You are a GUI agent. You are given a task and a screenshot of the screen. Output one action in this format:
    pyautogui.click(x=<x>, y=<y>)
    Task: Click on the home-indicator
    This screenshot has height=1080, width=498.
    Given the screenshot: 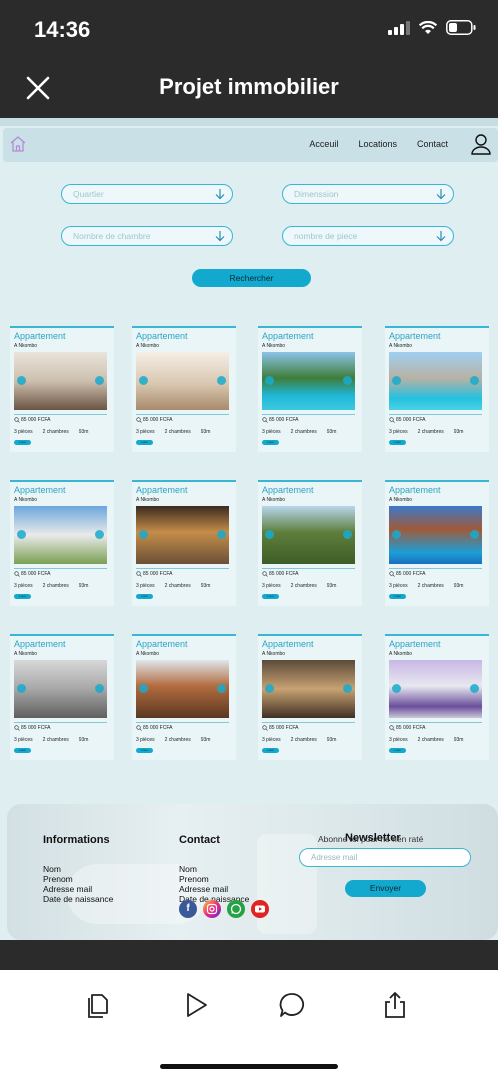 What is the action you would take?
    pyautogui.click(x=249, y=1066)
    